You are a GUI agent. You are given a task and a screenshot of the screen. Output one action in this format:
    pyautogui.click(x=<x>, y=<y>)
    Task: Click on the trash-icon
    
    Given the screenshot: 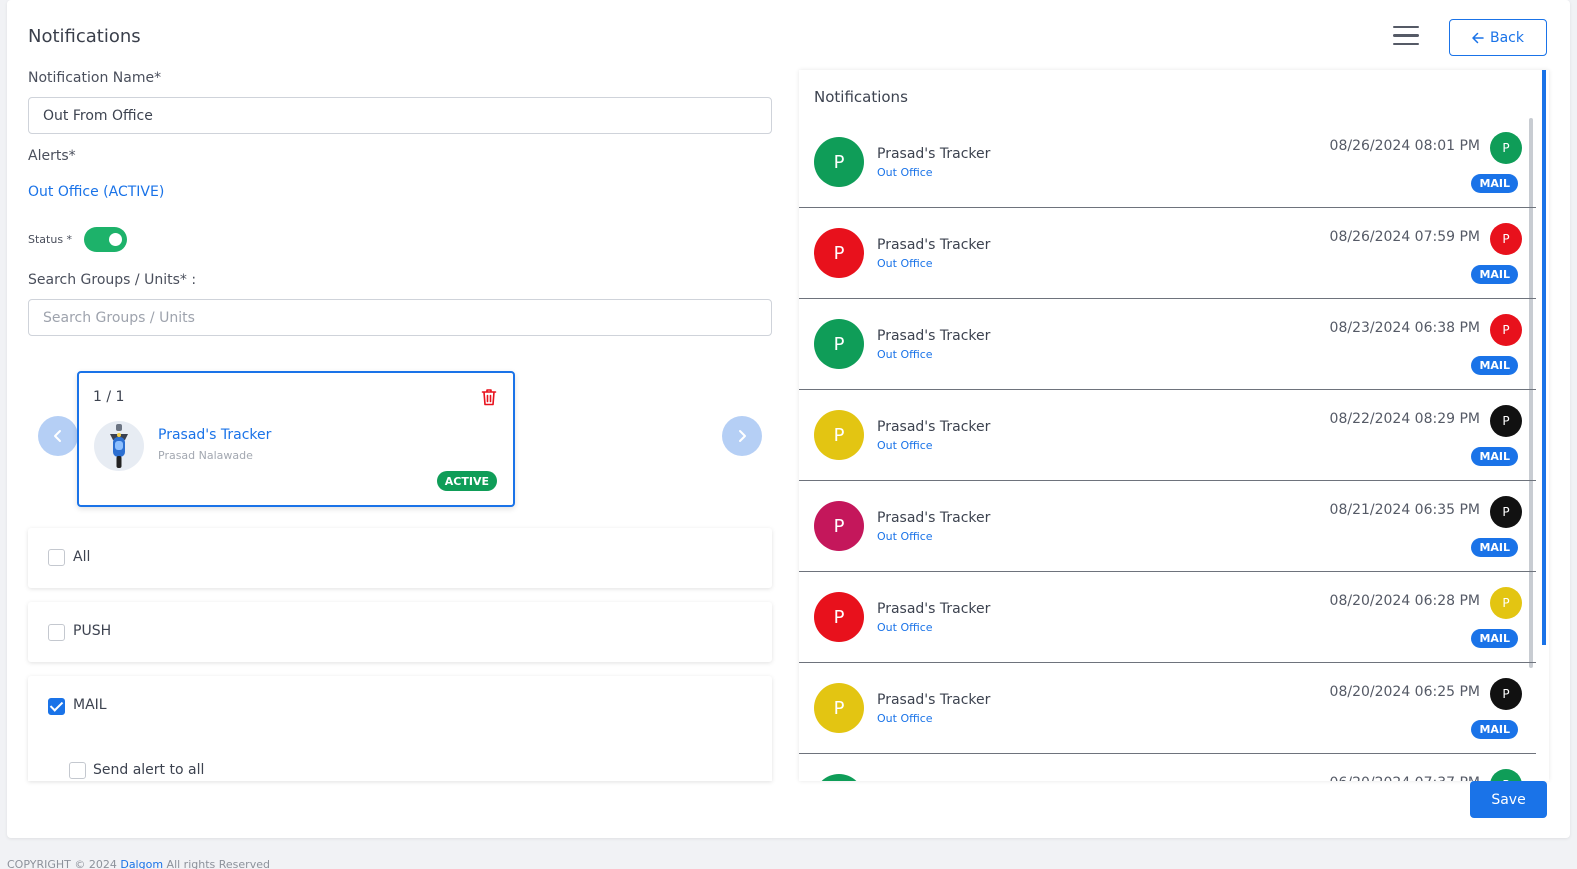 What is the action you would take?
    pyautogui.click(x=489, y=399)
    